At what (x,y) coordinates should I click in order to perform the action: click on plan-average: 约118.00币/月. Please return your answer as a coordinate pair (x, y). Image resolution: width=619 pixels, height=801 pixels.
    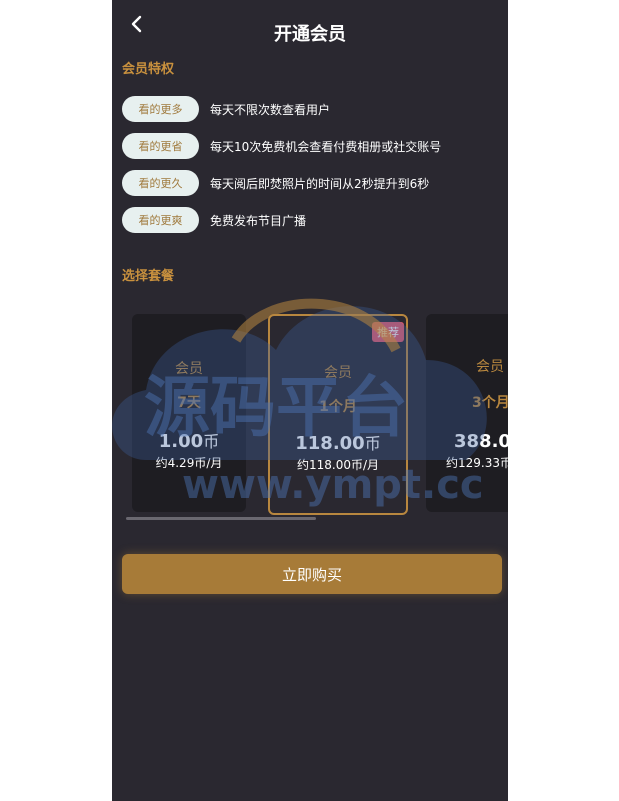
    Looking at the image, I should click on (338, 465).